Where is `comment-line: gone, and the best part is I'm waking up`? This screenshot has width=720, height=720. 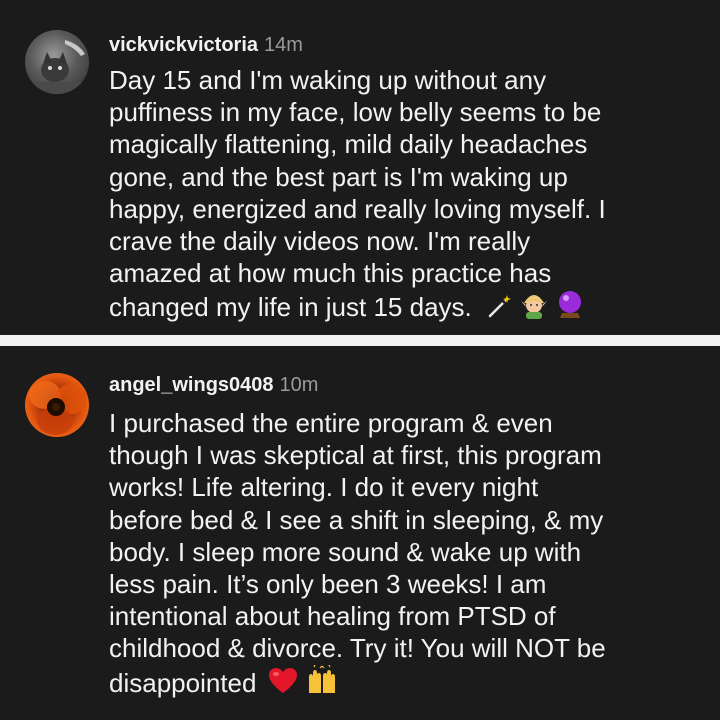
comment-line: gone, and the best part is I'm waking up is located at coordinates (338, 176).